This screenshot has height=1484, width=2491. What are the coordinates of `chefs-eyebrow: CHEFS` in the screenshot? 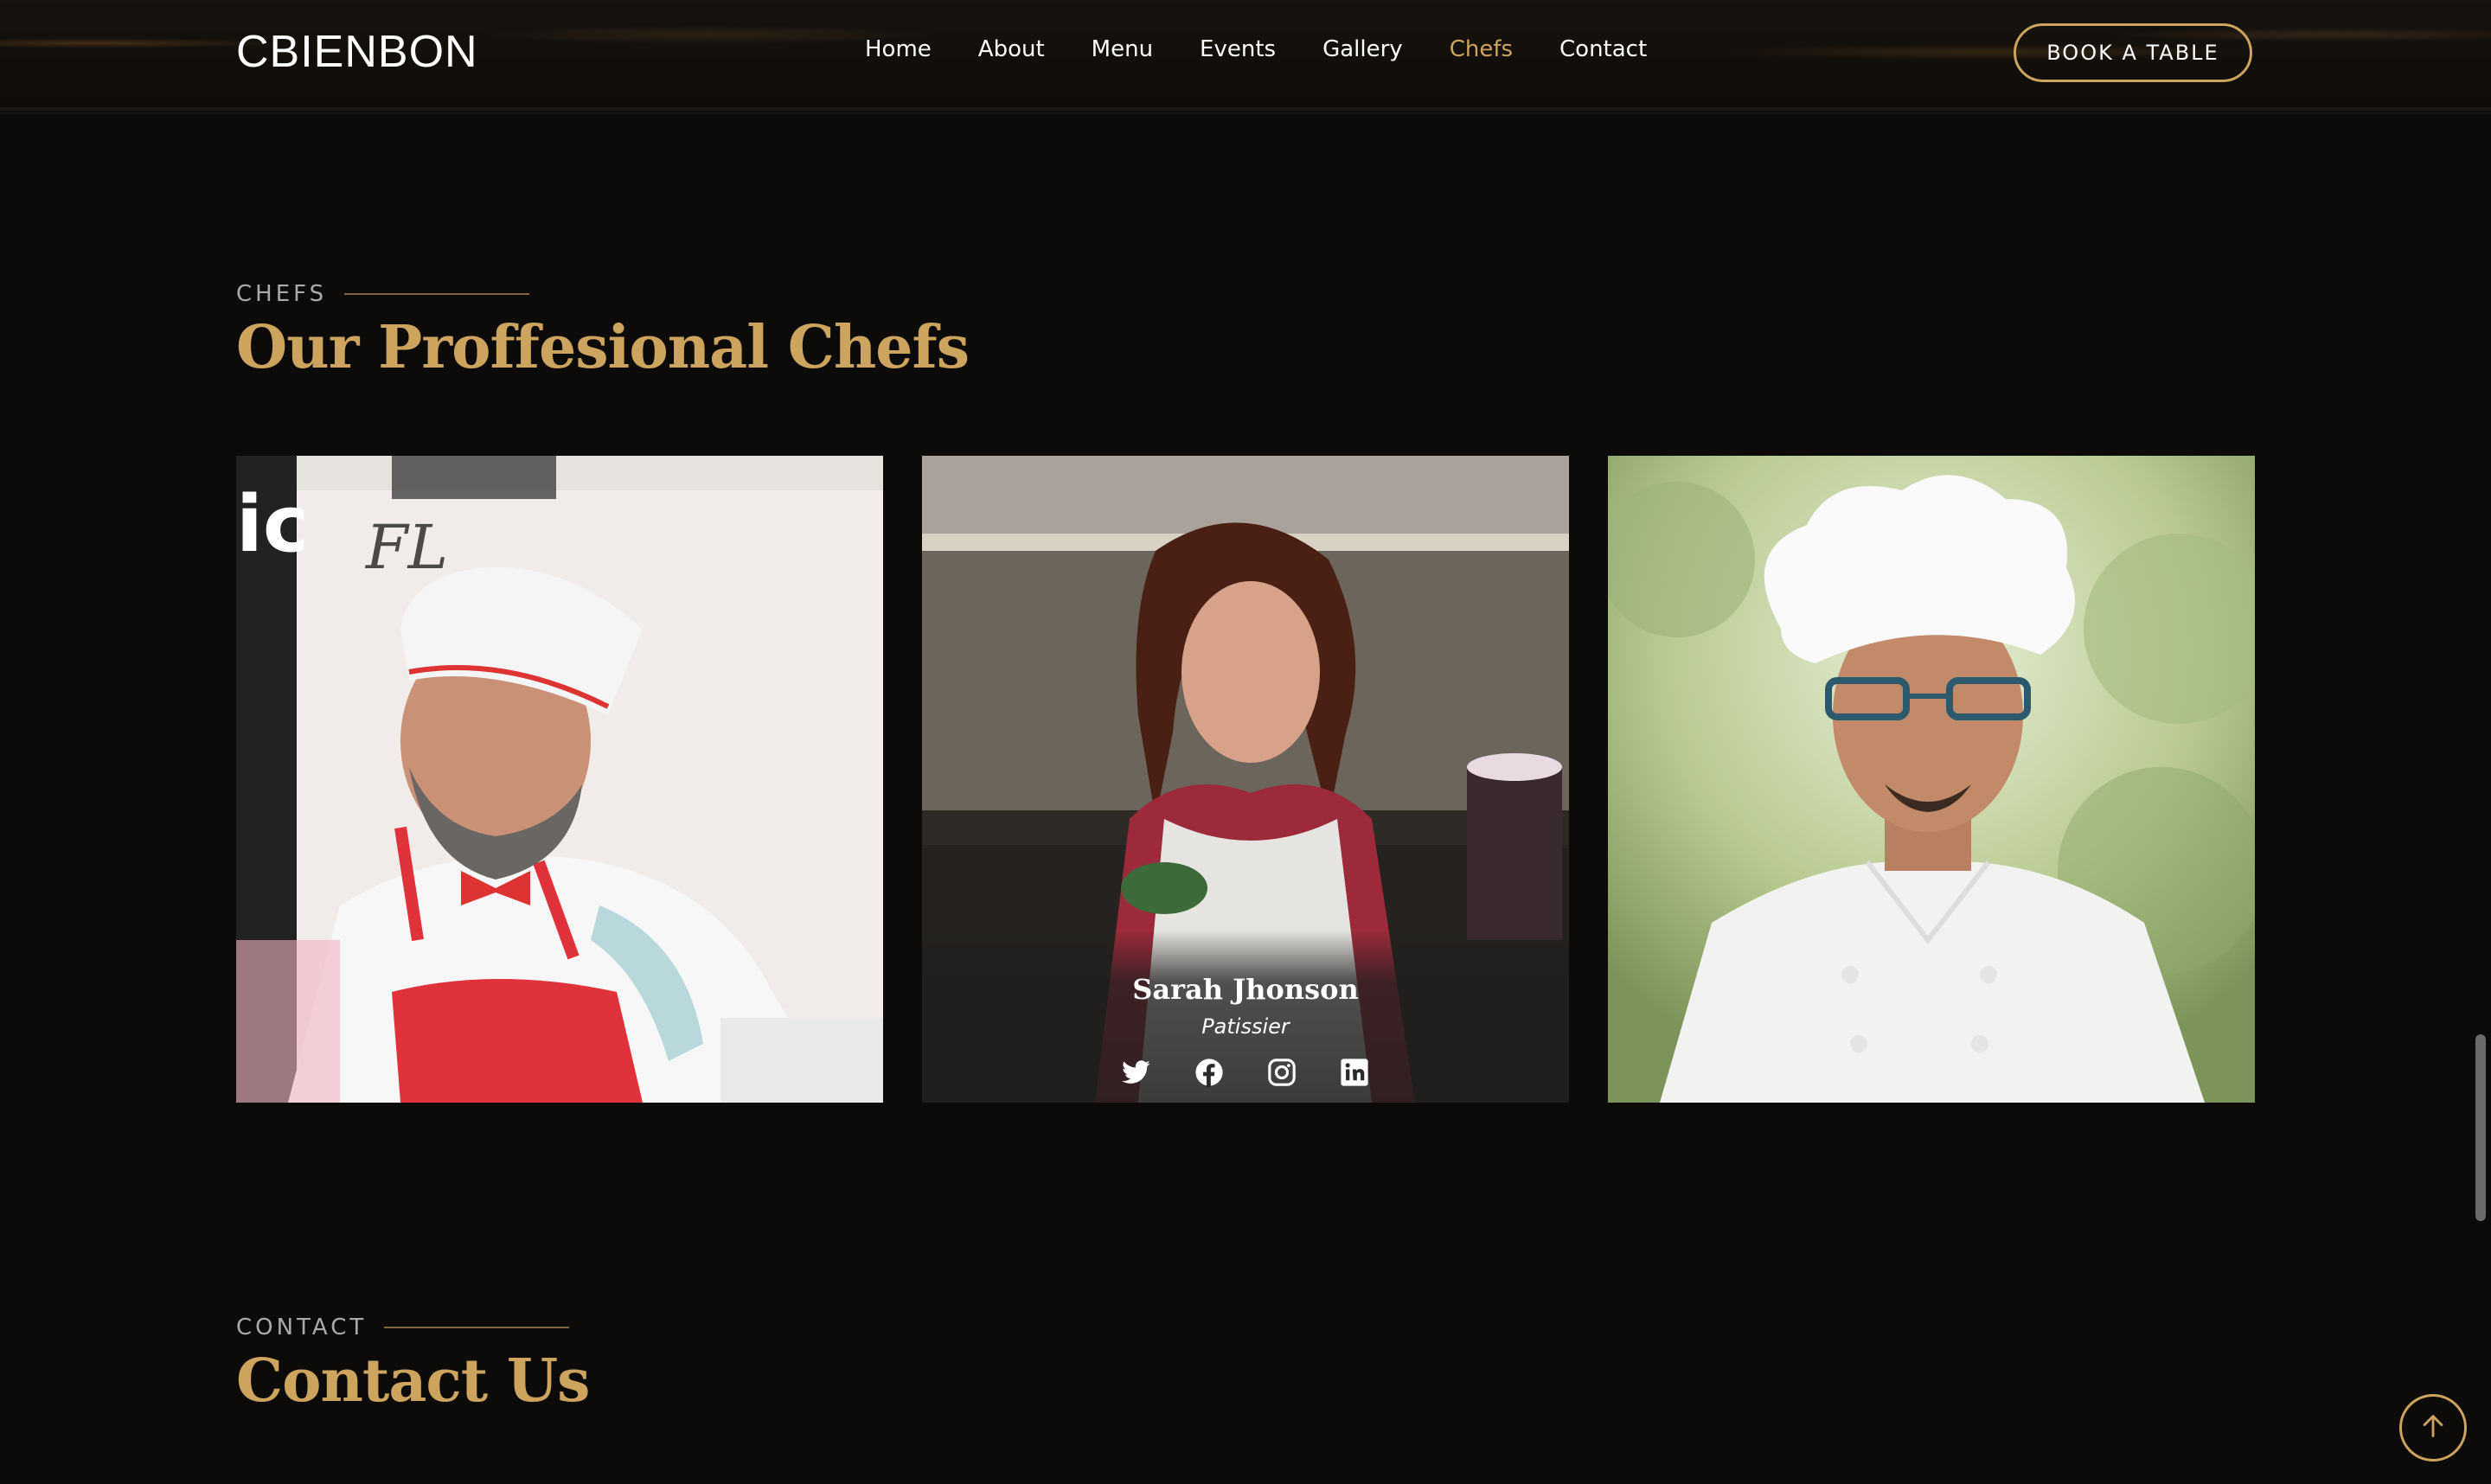 It's located at (383, 294).